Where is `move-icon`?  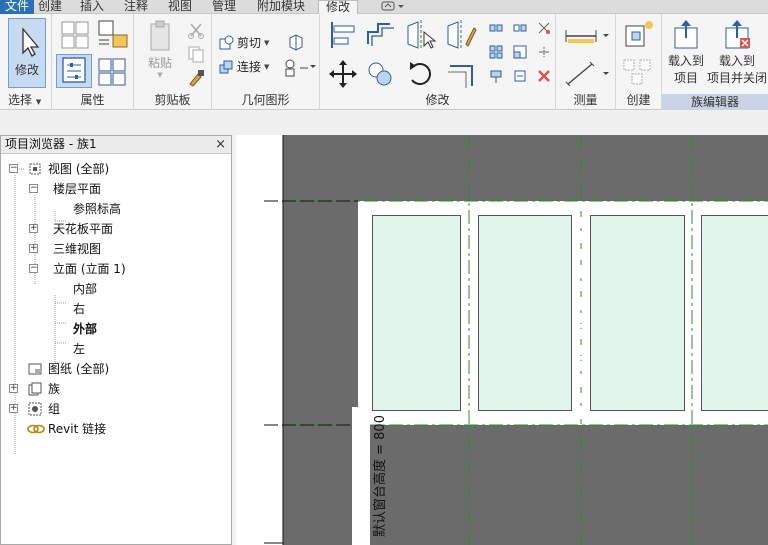 move-icon is located at coordinates (343, 74).